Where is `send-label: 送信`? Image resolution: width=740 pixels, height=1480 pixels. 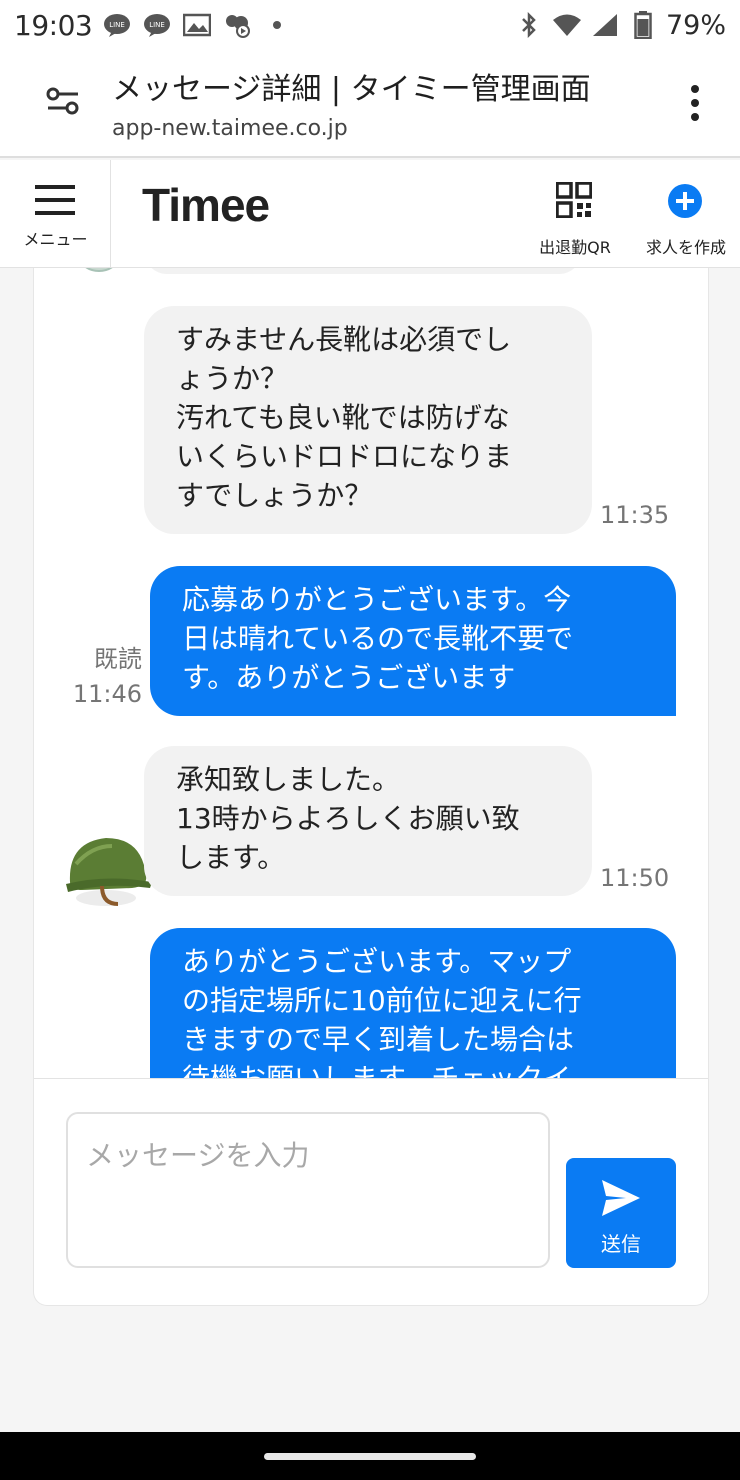
send-label: 送信 is located at coordinates (621, 1244).